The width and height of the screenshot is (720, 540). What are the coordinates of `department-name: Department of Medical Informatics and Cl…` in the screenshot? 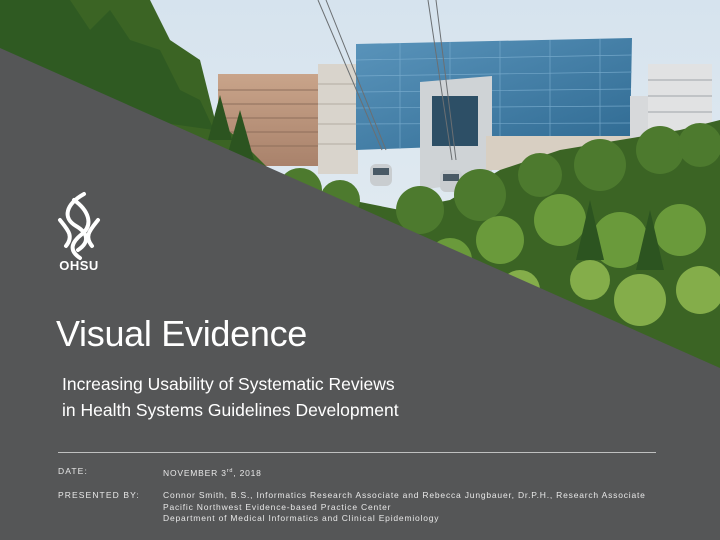 It's located at (301, 518).